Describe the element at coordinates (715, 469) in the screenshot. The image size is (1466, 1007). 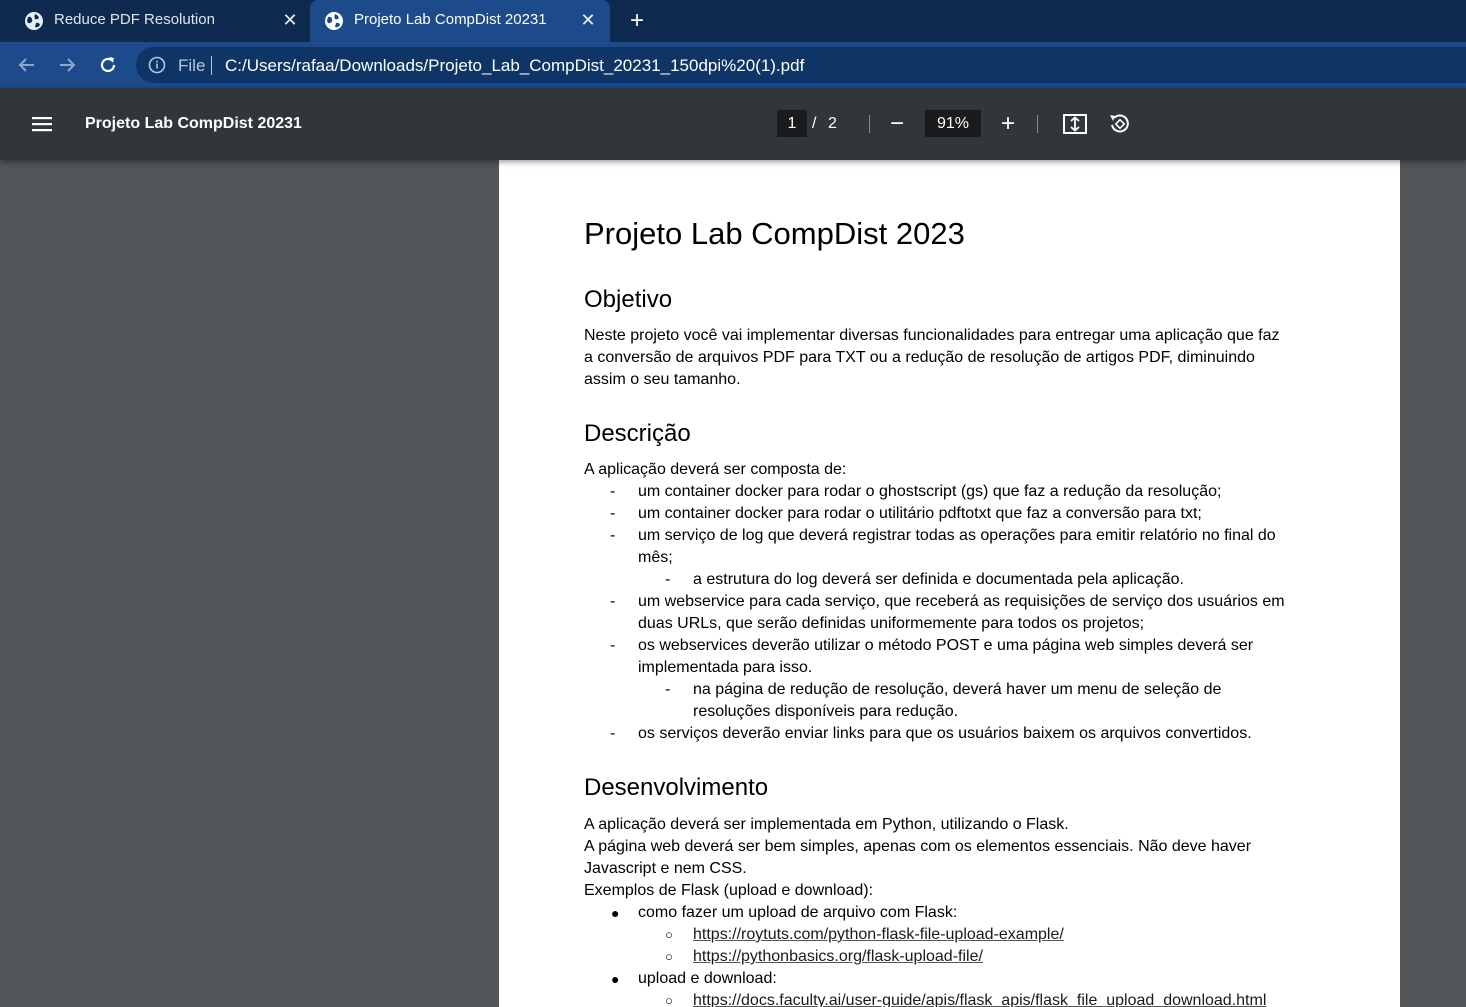
I see `paragraph-line: A aplicação deverá ser composta de:` at that location.